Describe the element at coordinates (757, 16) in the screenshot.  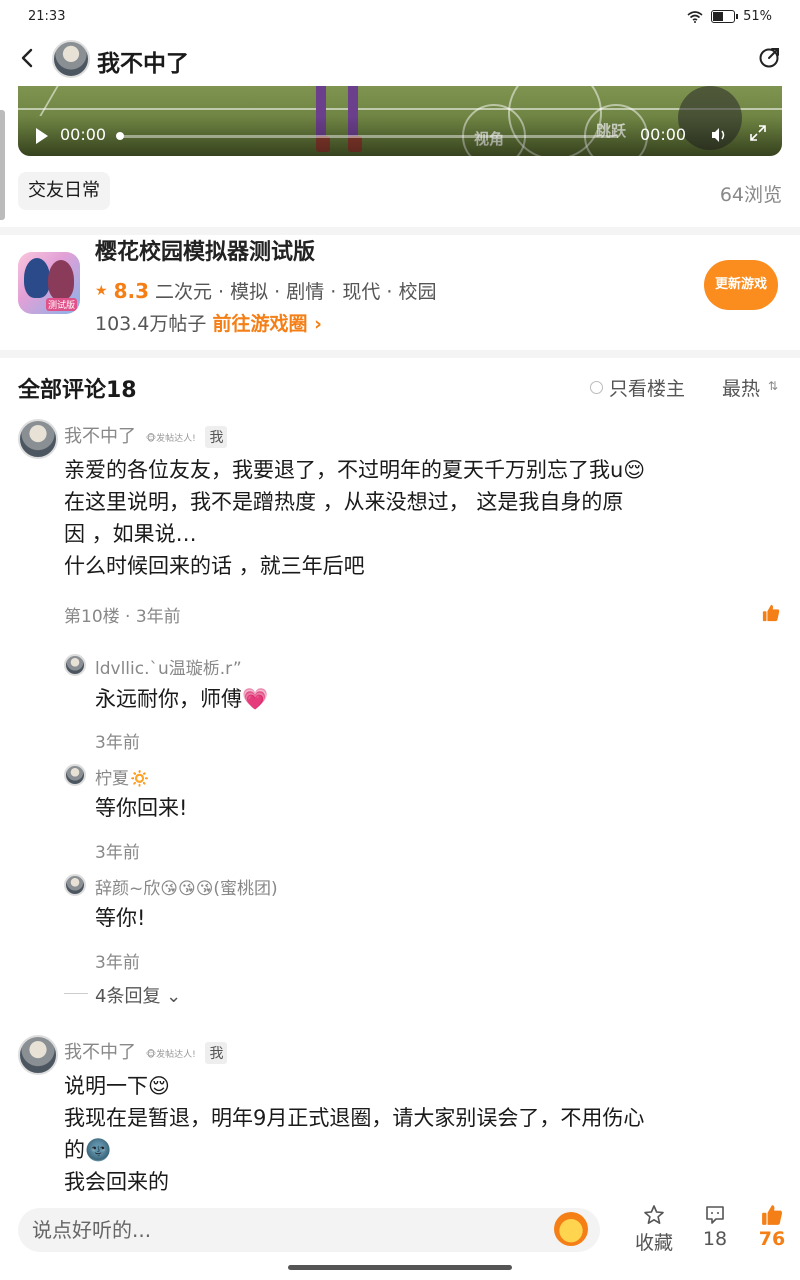
I see `battery-percent: 51%` at that location.